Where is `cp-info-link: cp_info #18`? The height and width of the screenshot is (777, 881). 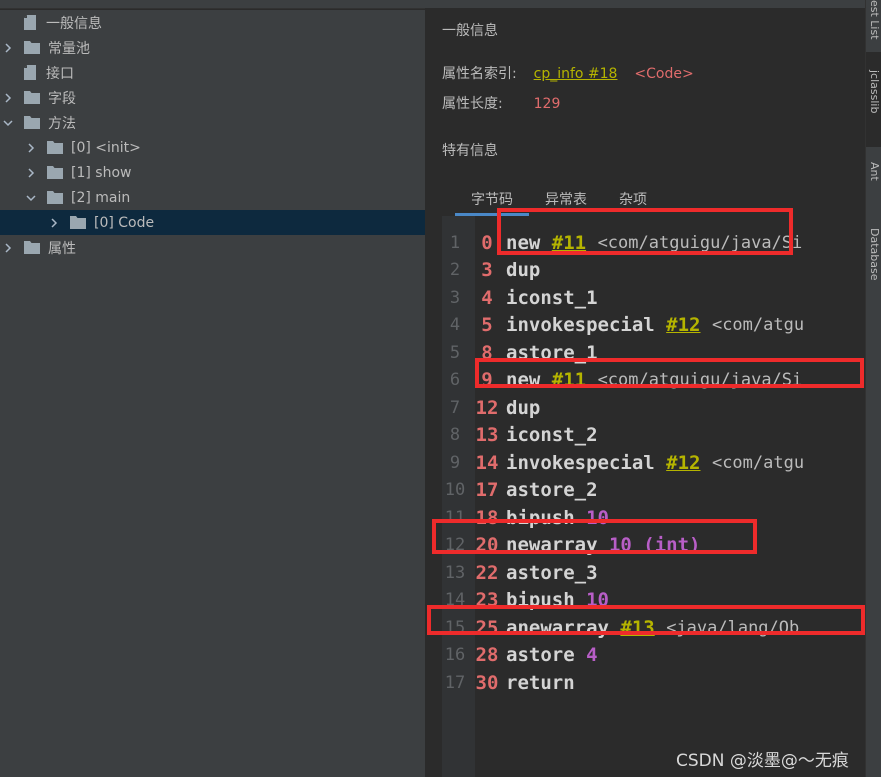 cp-info-link: cp_info #18 is located at coordinates (576, 74).